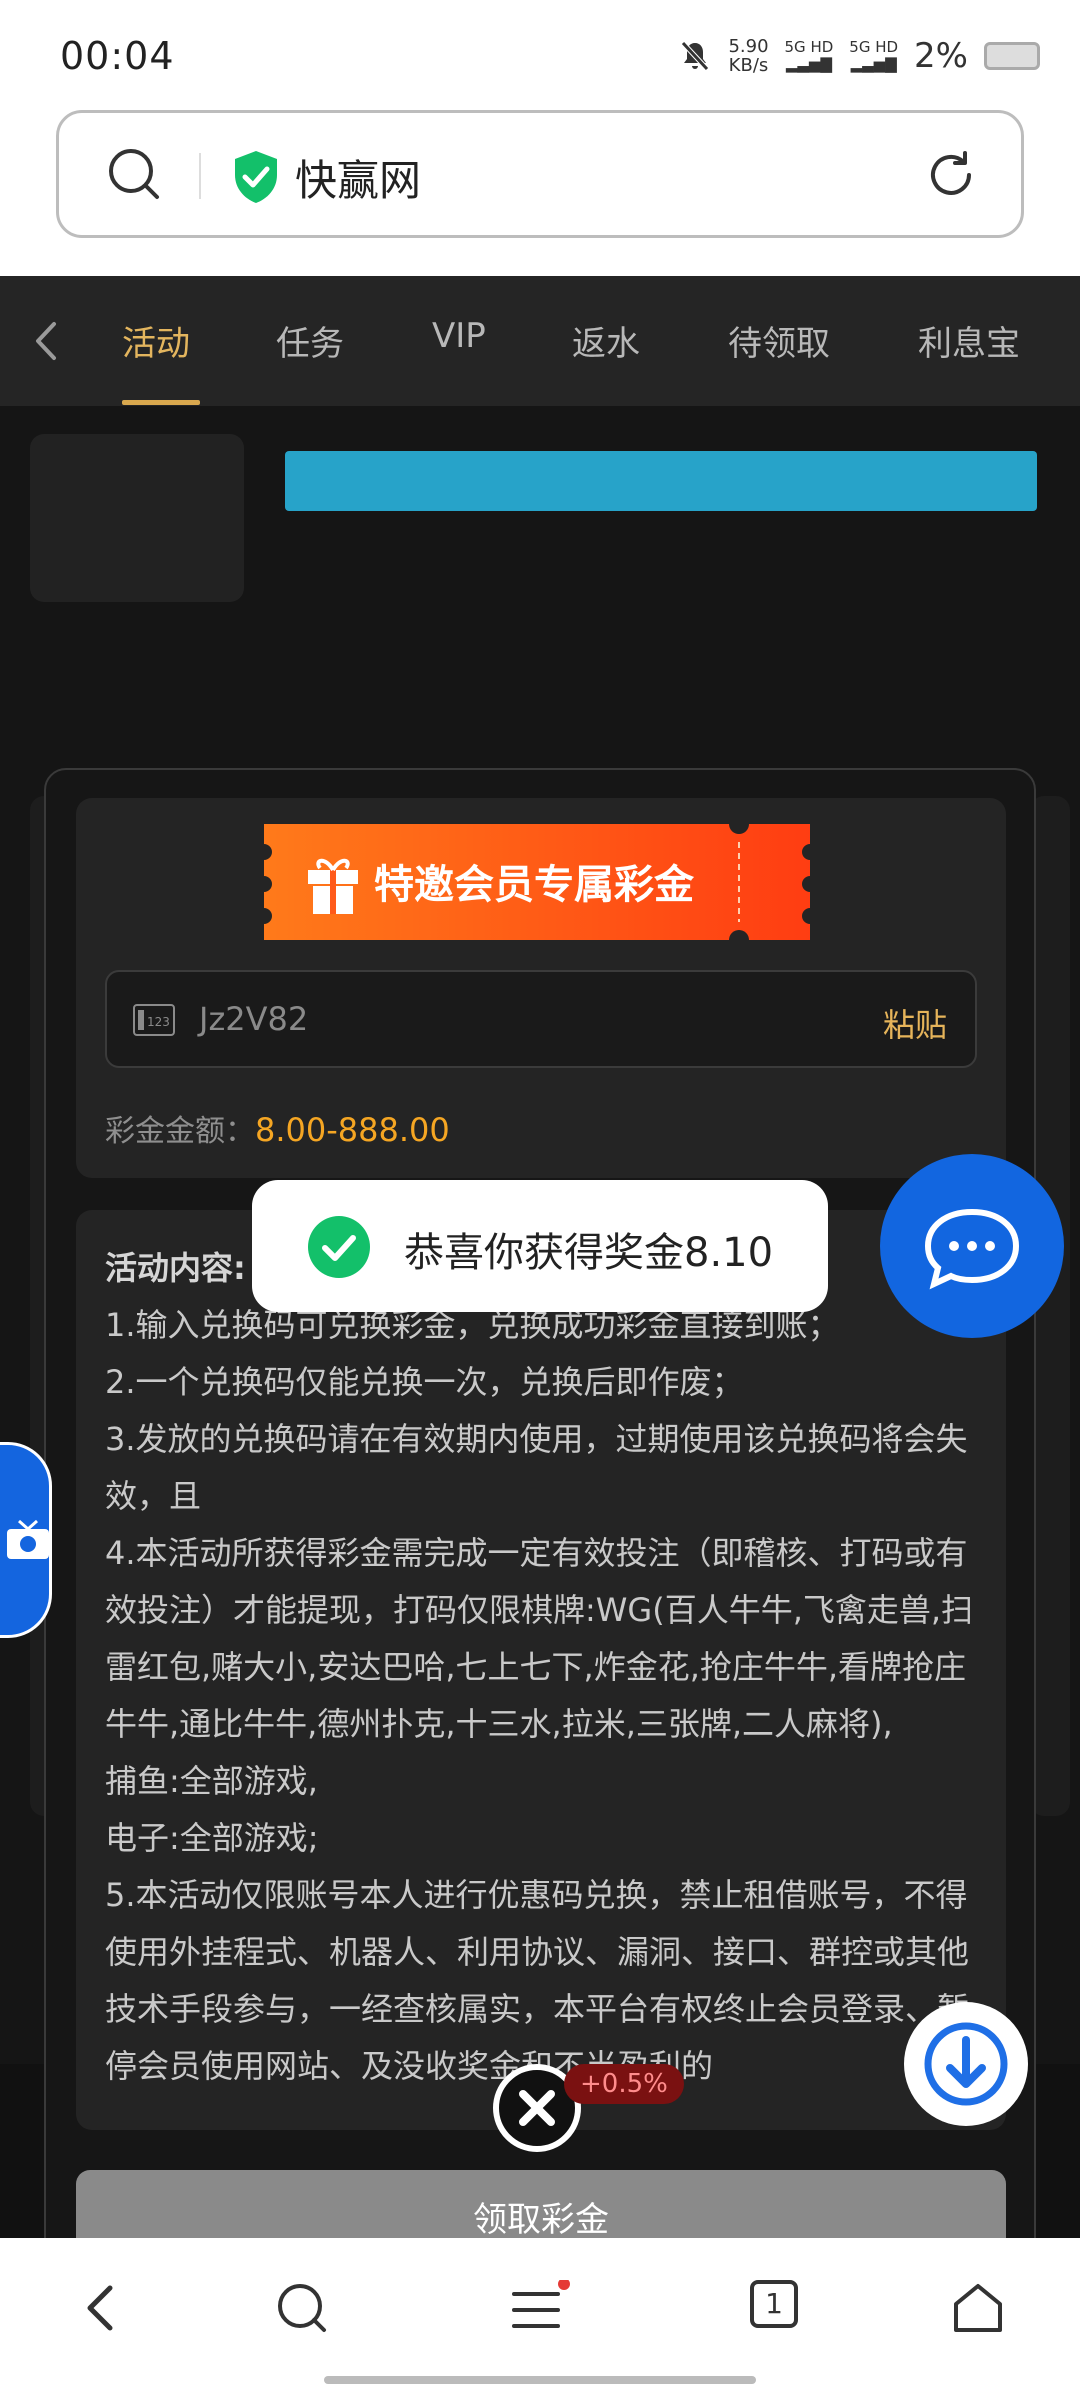 The height and width of the screenshot is (2388, 1080). Describe the element at coordinates (606, 340) in the screenshot. I see `tab-rebate: 返水` at that location.